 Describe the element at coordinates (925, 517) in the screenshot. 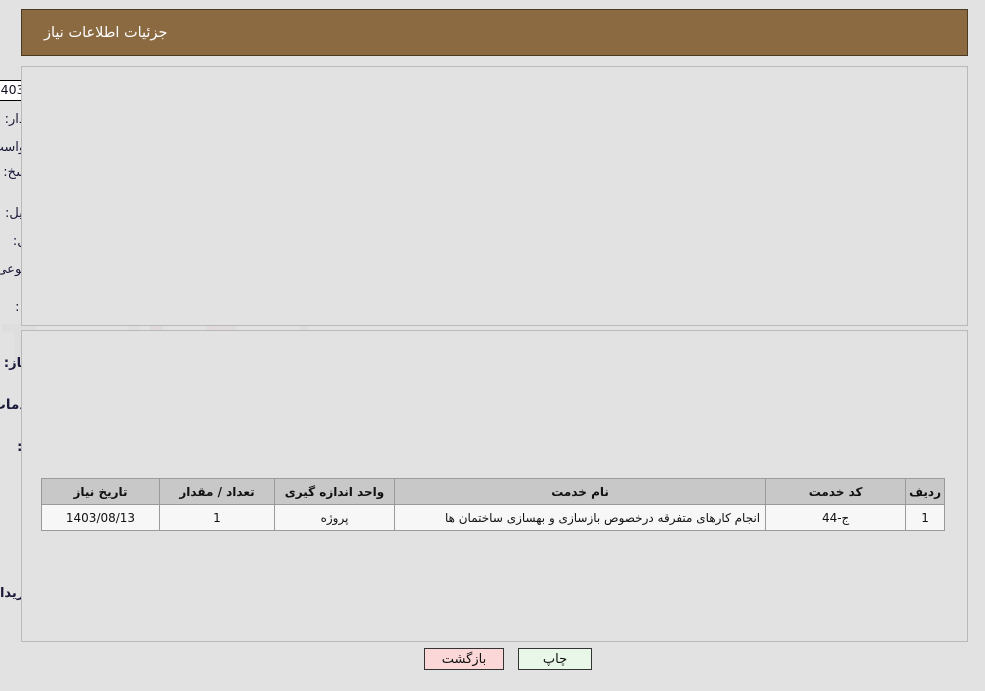

I see `cell-row: 1` at that location.